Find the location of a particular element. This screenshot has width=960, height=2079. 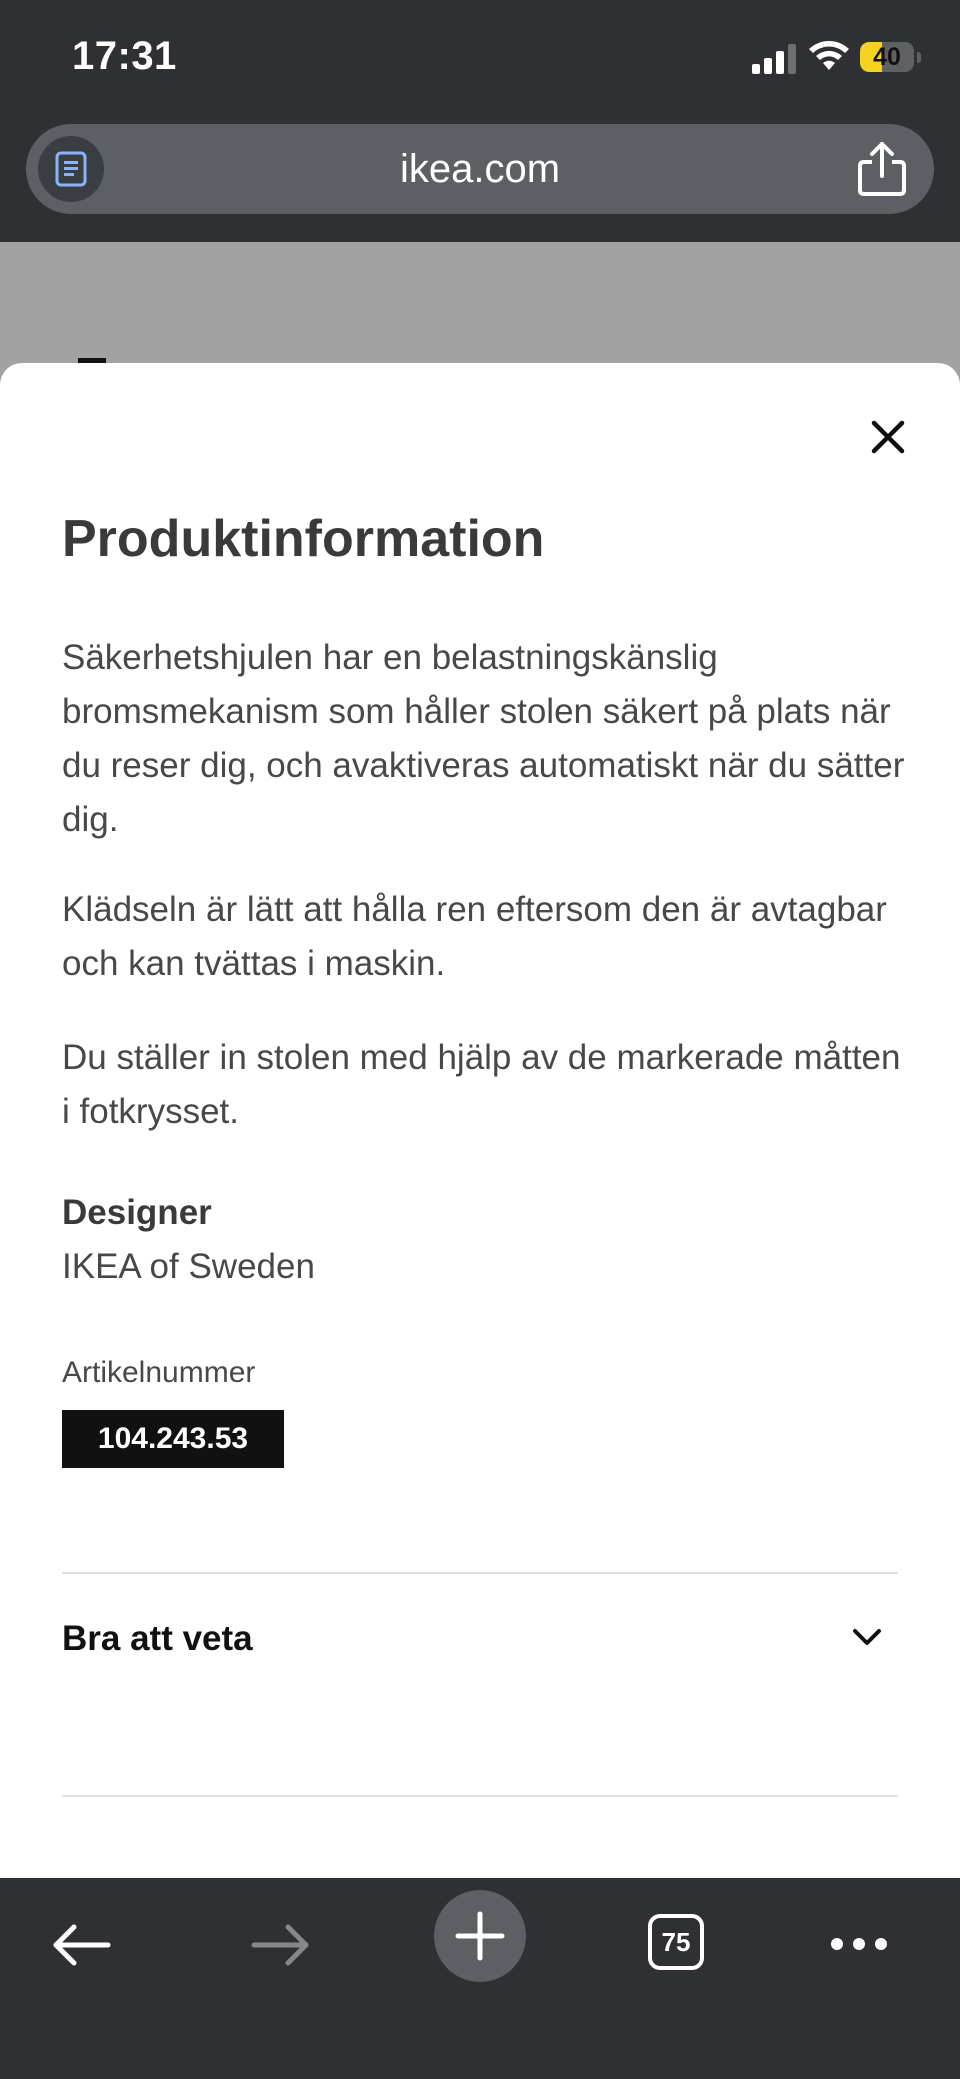

cellular-signal-icon is located at coordinates (774, 59).